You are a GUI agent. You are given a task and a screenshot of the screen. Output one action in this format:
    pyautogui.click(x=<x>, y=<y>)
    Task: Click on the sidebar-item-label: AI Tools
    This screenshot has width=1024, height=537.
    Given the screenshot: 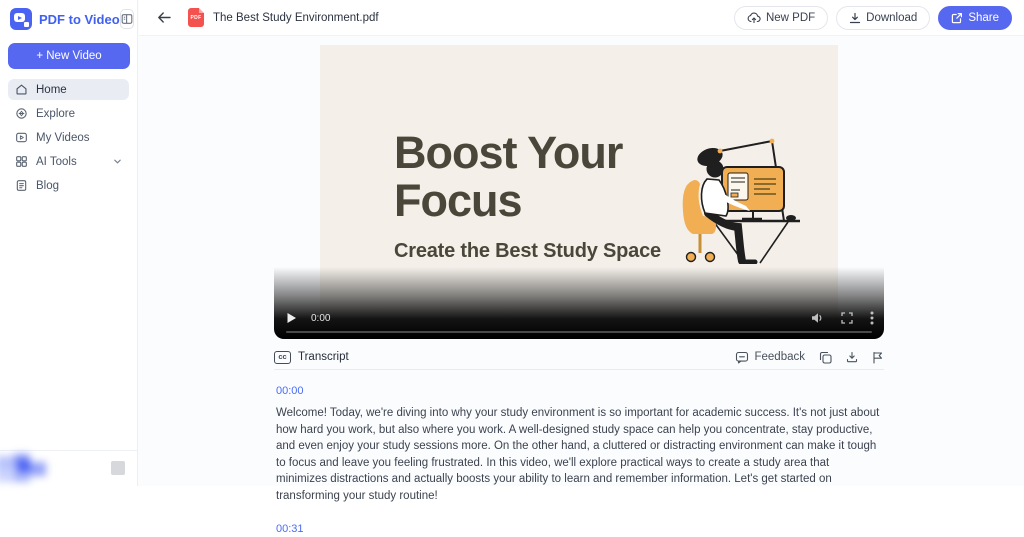 What is the action you would take?
    pyautogui.click(x=56, y=161)
    